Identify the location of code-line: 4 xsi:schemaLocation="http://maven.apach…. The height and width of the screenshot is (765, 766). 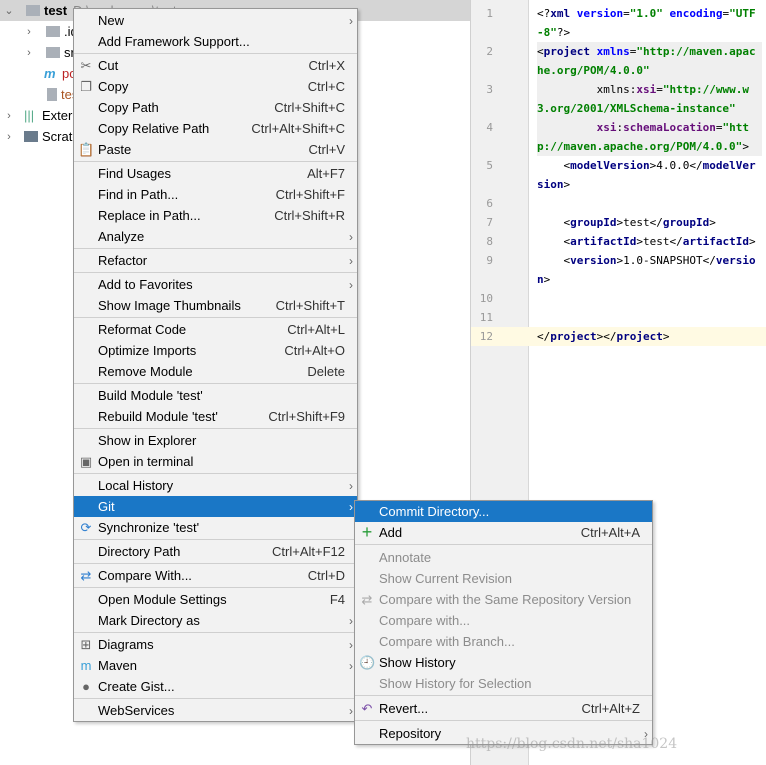
(618, 137).